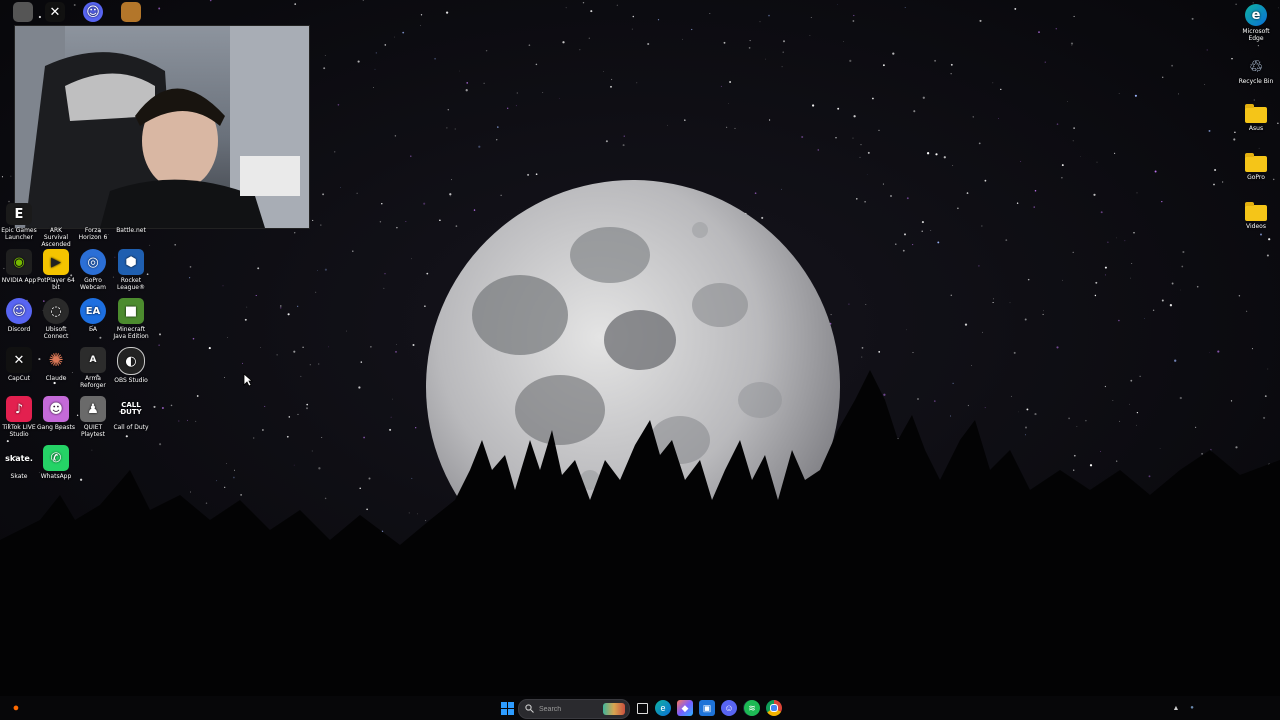 This screenshot has width=1280, height=720. What do you see at coordinates (131, 13) in the screenshot?
I see `top-game-icon` at bounding box center [131, 13].